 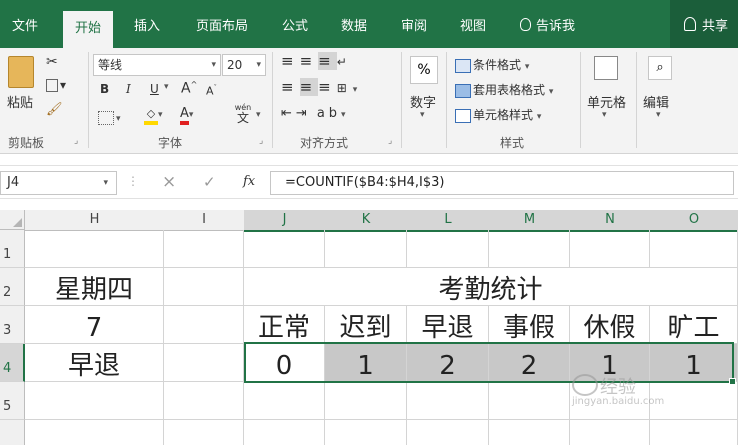 What do you see at coordinates (529, 325) in the screenshot?
I see `category-cell-m3: 事假` at bounding box center [529, 325].